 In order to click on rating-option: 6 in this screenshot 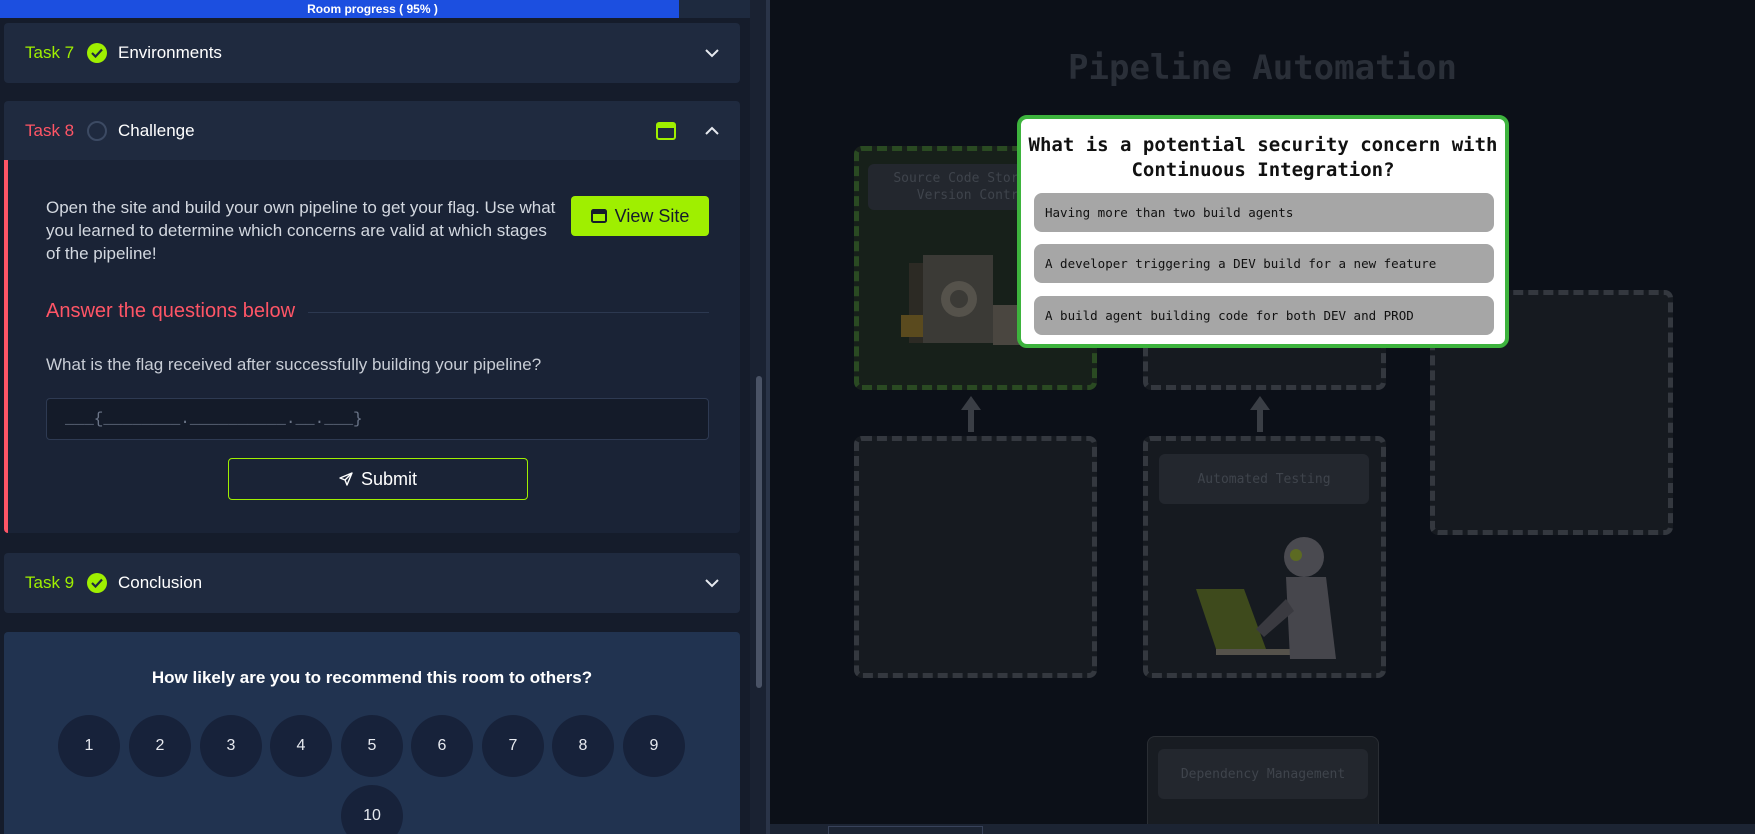, I will do `click(442, 746)`.